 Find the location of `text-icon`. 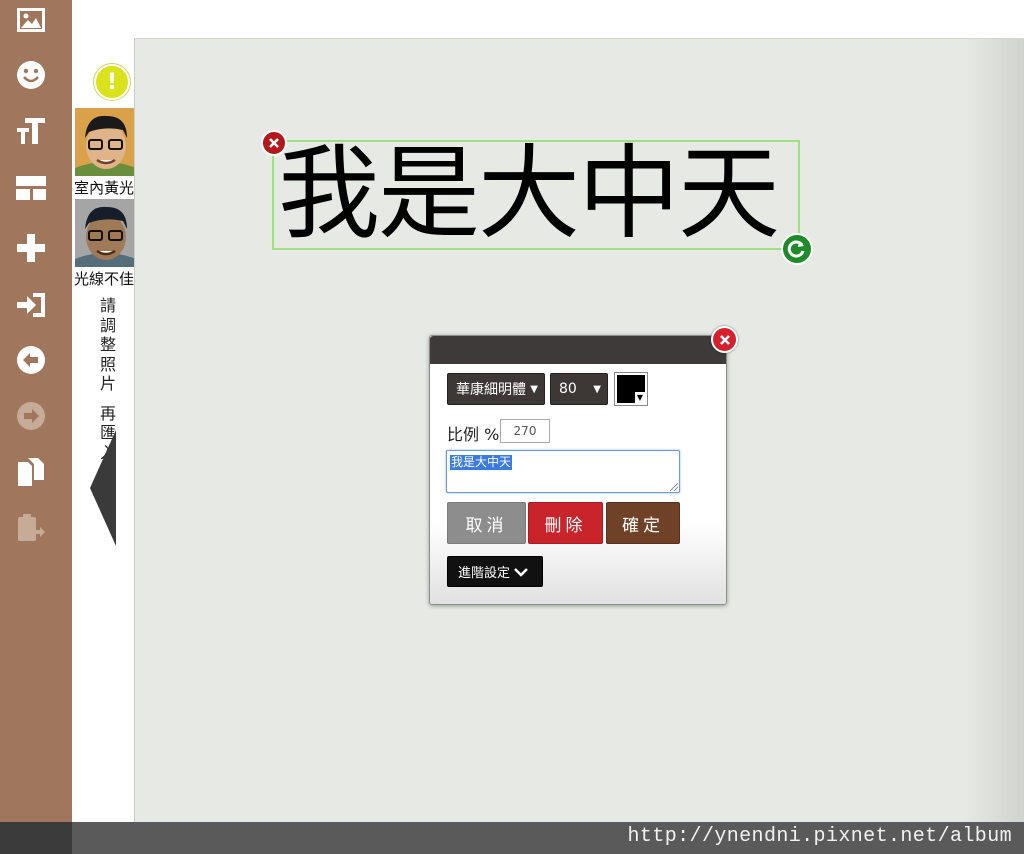

text-icon is located at coordinates (31, 131).